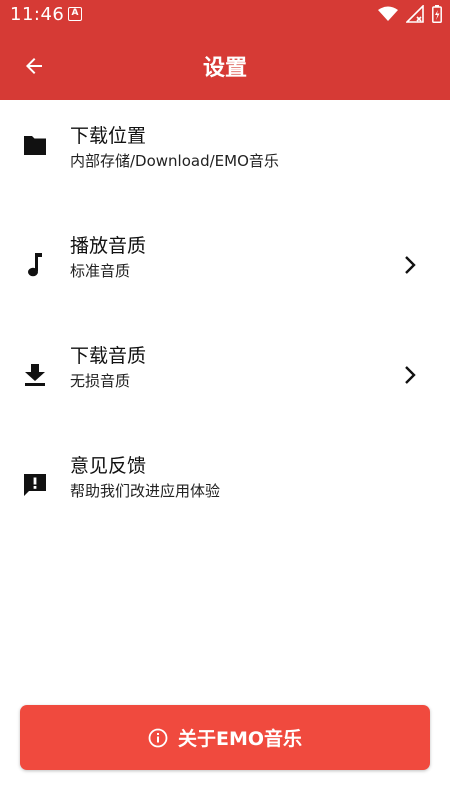 The width and height of the screenshot is (450, 800). Describe the element at coordinates (35, 145) in the screenshot. I see `folder-icon` at that location.